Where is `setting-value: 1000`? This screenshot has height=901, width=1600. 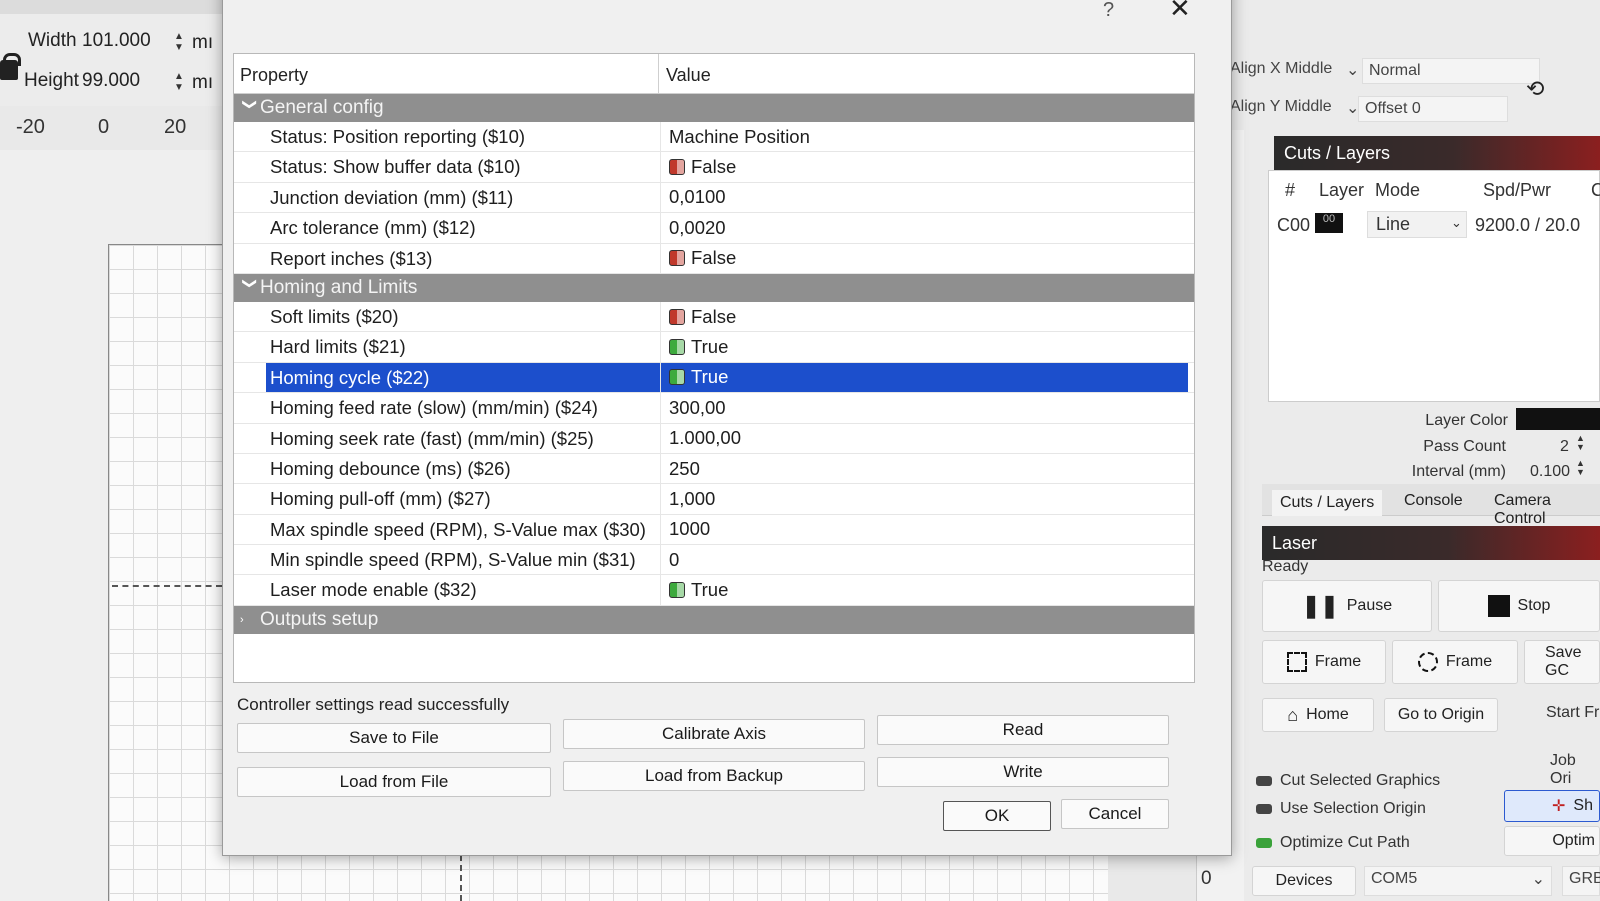
setting-value: 1000 is located at coordinates (685, 529).